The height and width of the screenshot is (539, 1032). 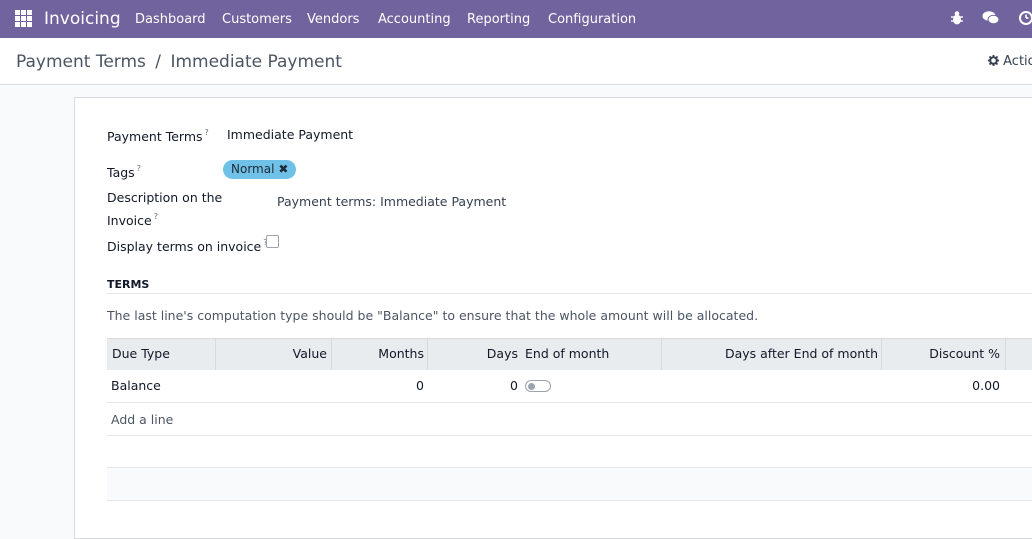 I want to click on apps-menu-icon, so click(x=23, y=18).